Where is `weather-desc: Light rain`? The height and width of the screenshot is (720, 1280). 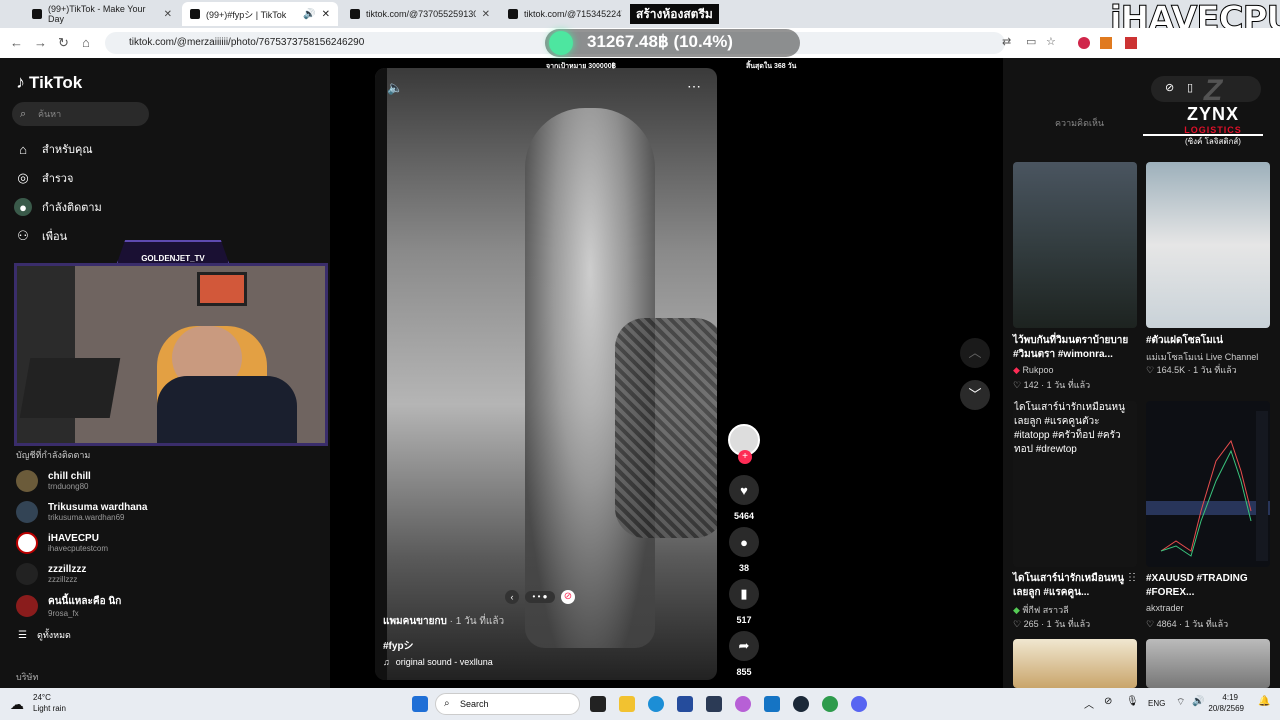 weather-desc: Light rain is located at coordinates (49, 708).